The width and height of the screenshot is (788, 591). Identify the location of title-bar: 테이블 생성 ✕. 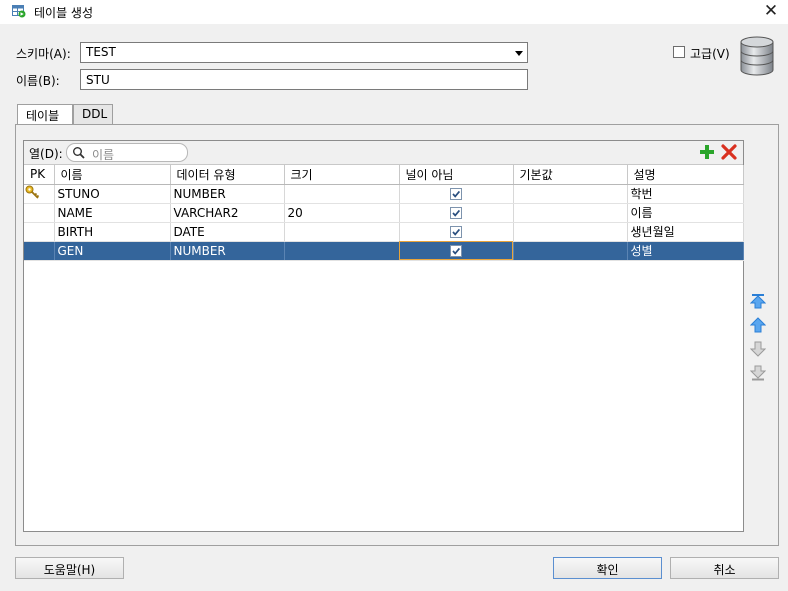
(394, 12).